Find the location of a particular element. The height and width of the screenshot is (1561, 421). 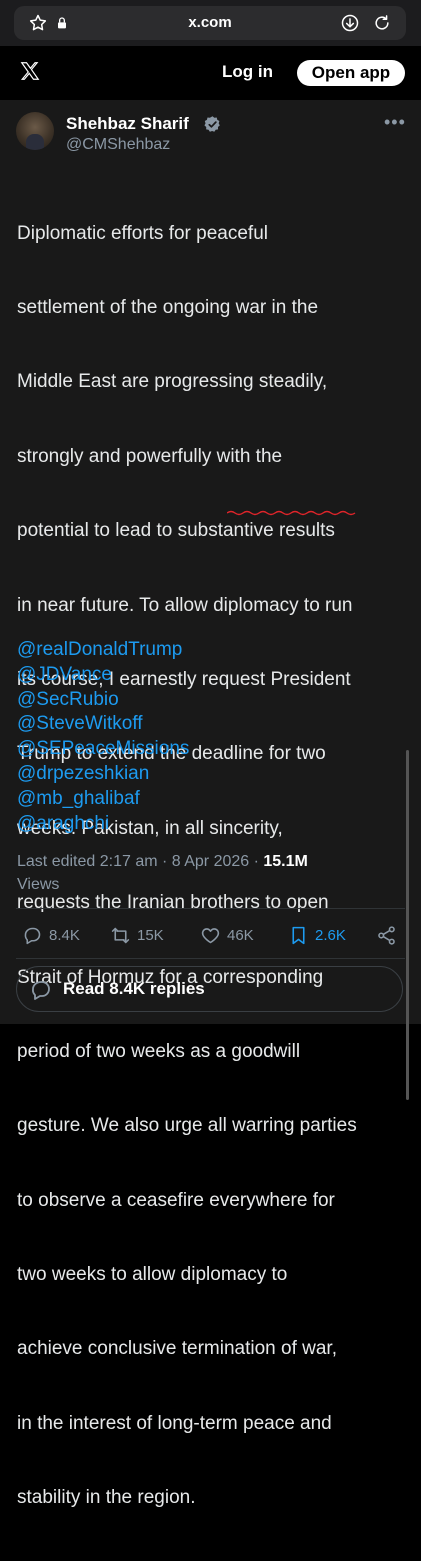

mention-link: @araghchi is located at coordinates (103, 824).